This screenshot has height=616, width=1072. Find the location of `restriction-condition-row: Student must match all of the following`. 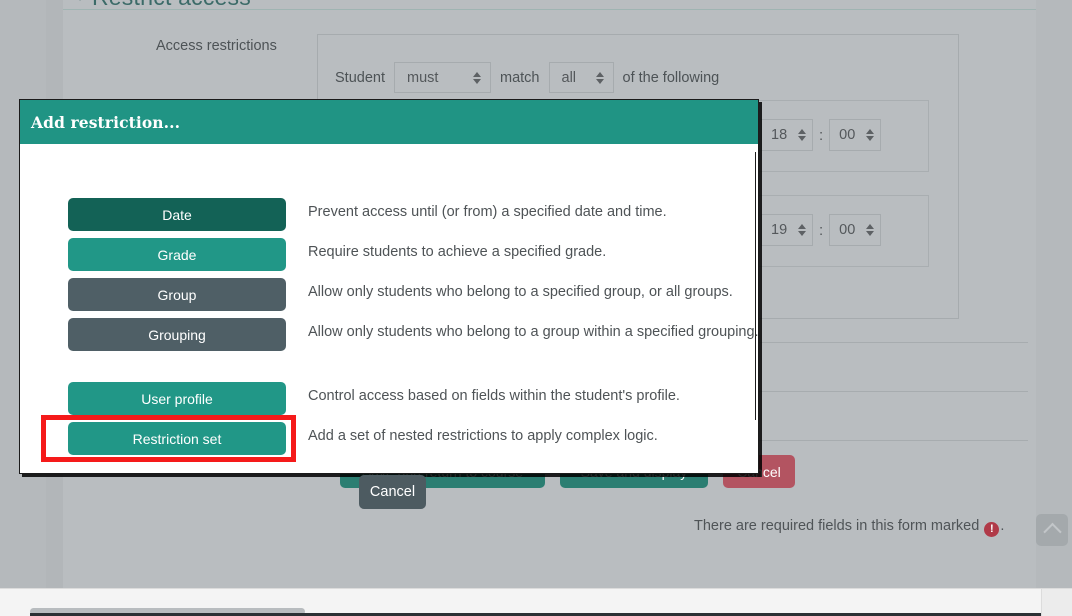

restriction-condition-row: Student must match all of the following is located at coordinates (527, 77).